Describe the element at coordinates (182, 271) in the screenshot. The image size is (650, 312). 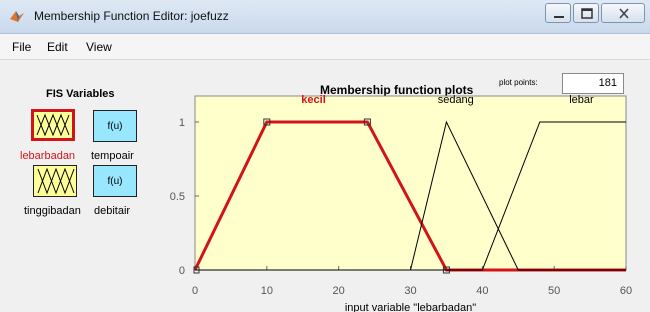
I see `y-tick-label: 0` at that location.